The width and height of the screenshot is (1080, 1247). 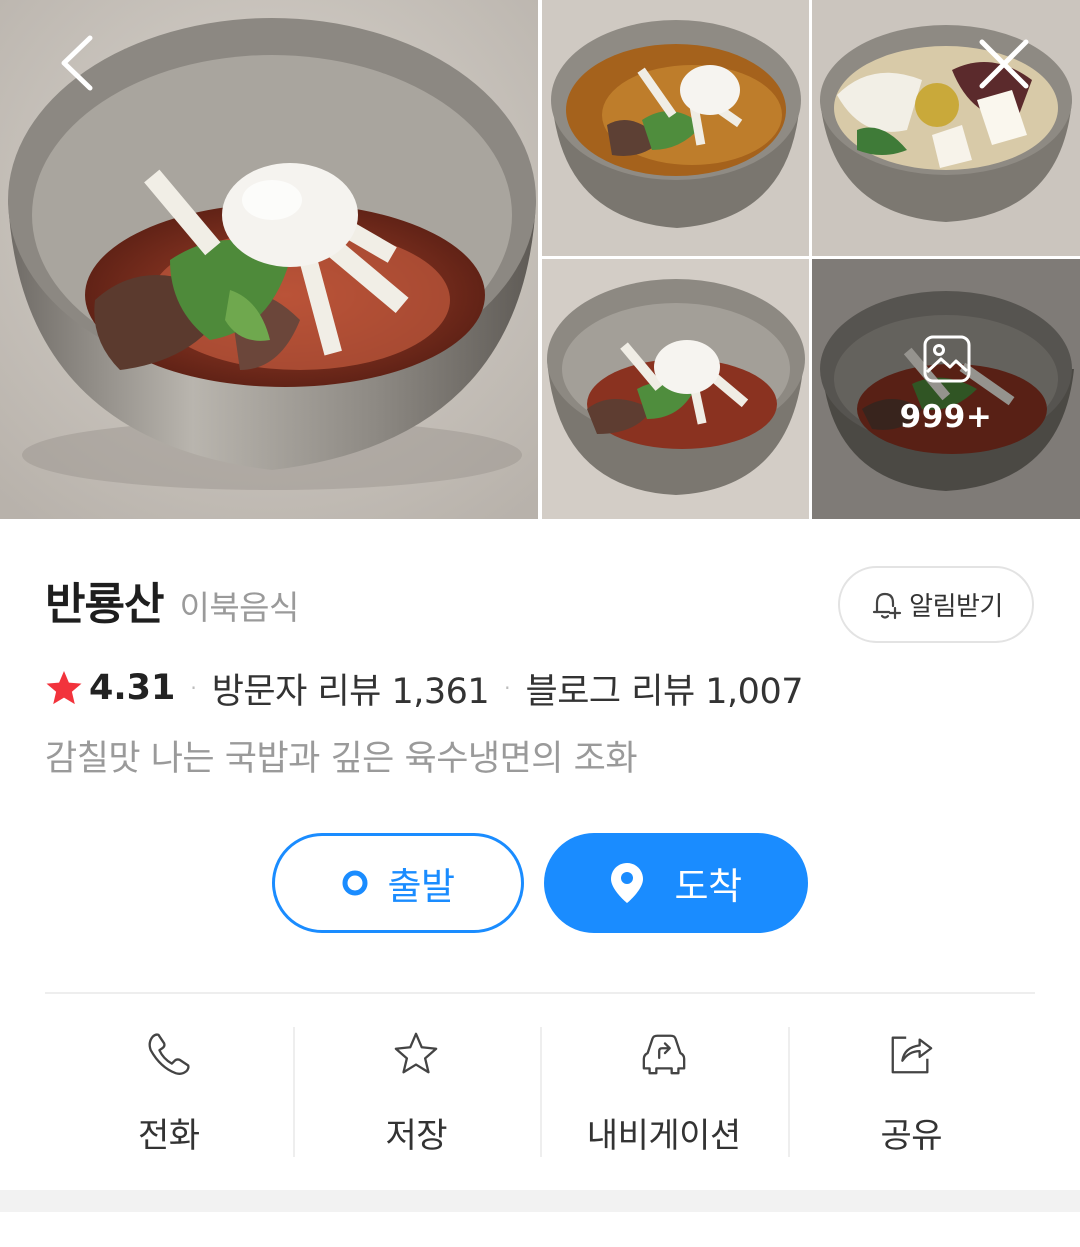 I want to click on share-button: 공유, so click(x=911, y=1092).